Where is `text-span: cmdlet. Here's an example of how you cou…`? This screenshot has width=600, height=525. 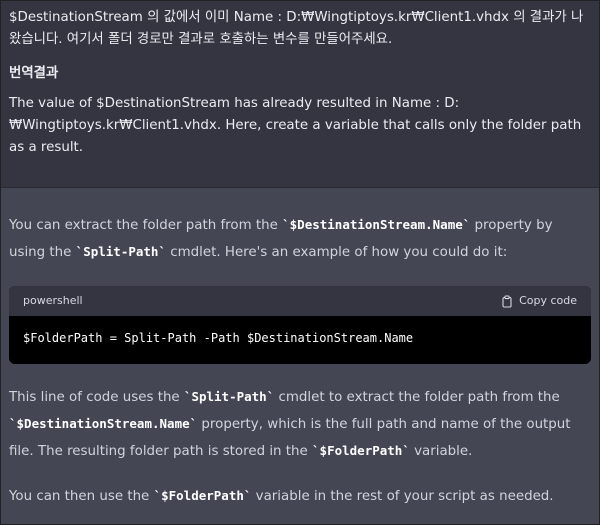 text-span: cmdlet. Here's an example of how you cou… is located at coordinates (336, 252).